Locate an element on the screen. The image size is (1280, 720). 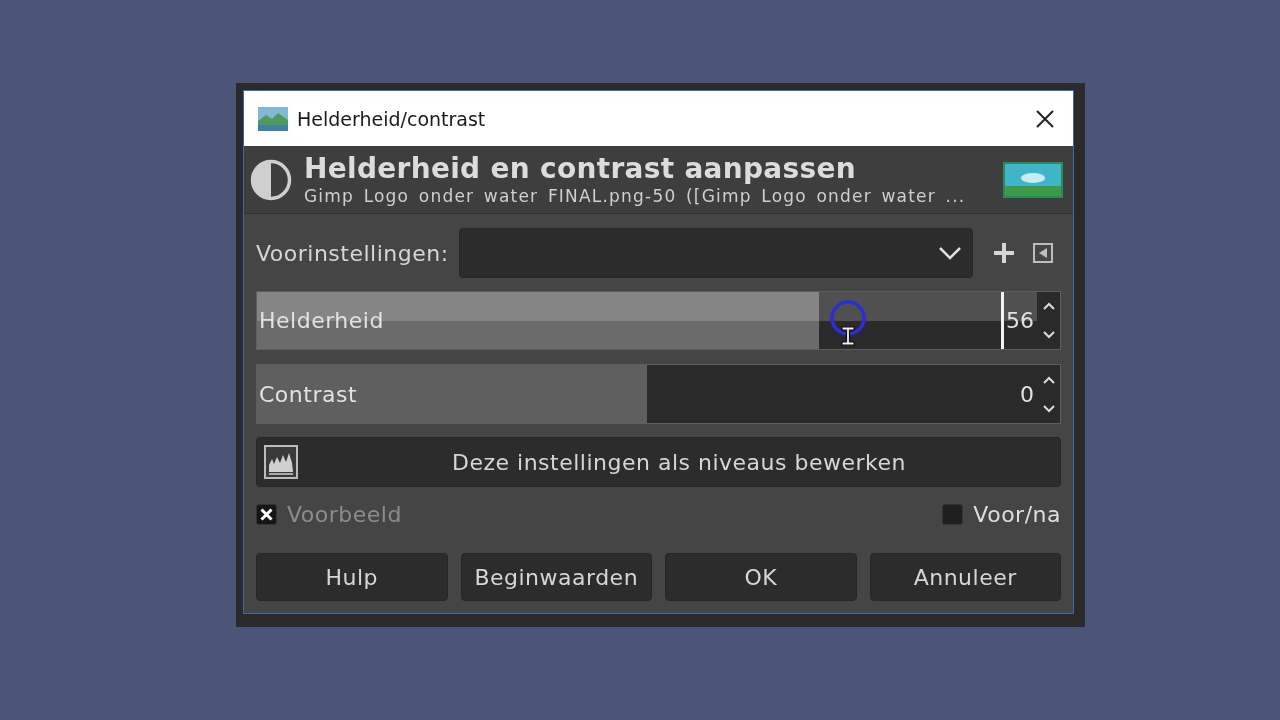
image-thumbnail is located at coordinates (1033, 179).